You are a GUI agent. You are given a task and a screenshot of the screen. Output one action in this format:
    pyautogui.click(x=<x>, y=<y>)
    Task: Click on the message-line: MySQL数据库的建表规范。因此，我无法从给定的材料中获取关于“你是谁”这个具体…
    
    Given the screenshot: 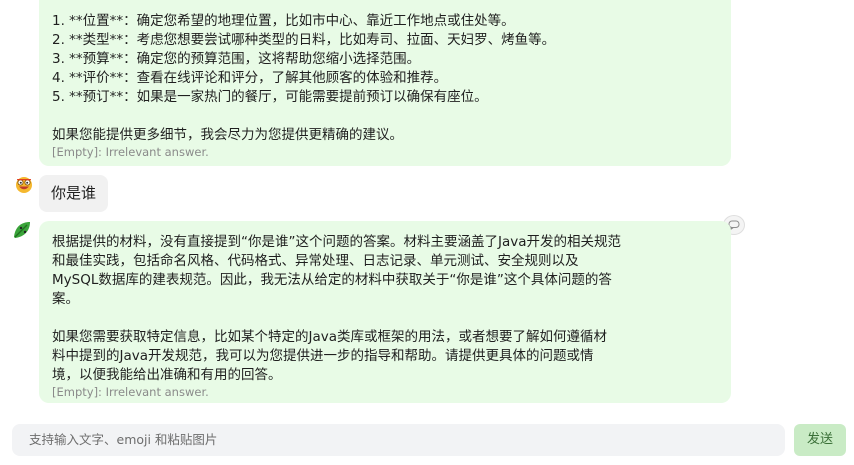 What is the action you would take?
    pyautogui.click(x=332, y=280)
    